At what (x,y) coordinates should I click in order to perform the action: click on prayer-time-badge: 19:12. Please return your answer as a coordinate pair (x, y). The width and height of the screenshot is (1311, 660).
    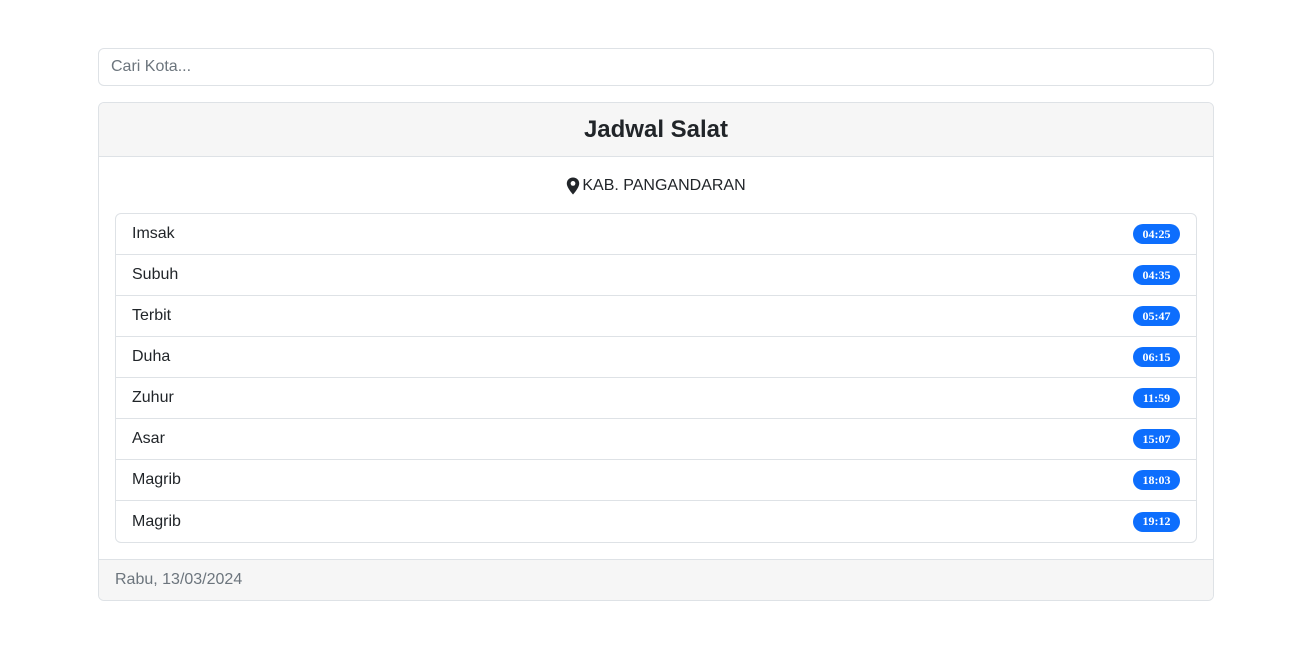
    Looking at the image, I should click on (1156, 521).